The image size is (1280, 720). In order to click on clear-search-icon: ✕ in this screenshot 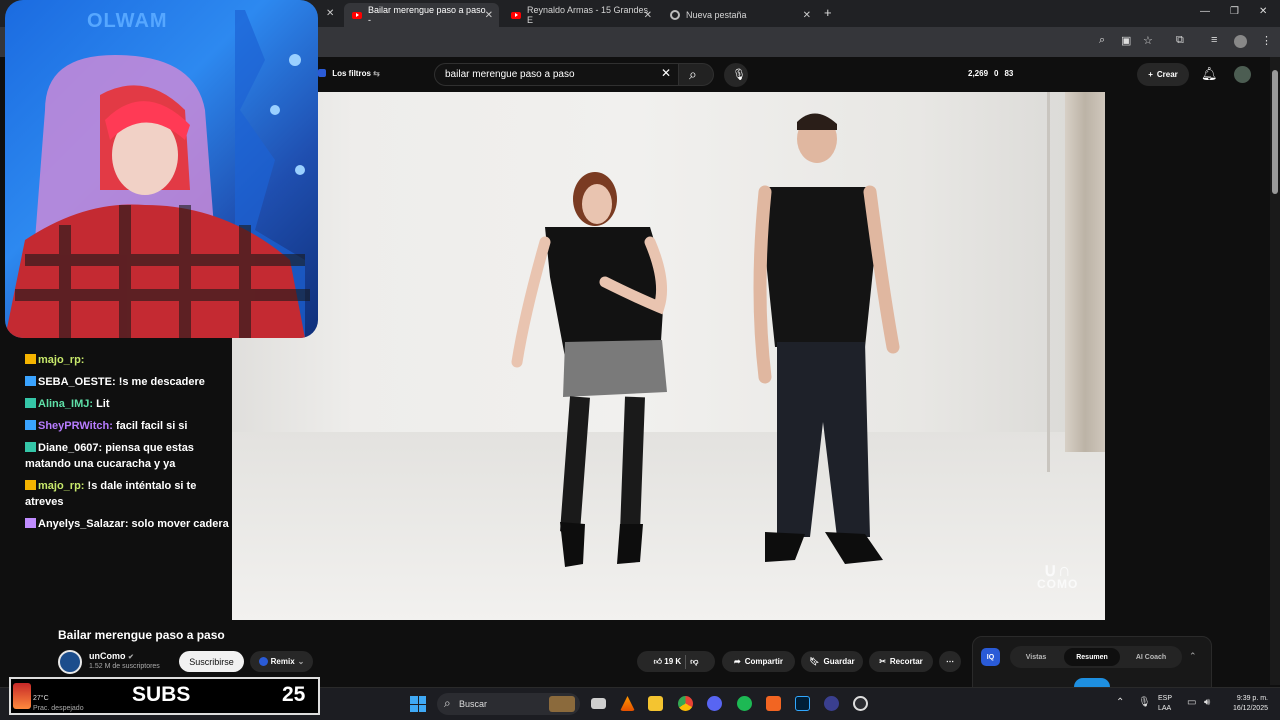, I will do `click(666, 73)`.